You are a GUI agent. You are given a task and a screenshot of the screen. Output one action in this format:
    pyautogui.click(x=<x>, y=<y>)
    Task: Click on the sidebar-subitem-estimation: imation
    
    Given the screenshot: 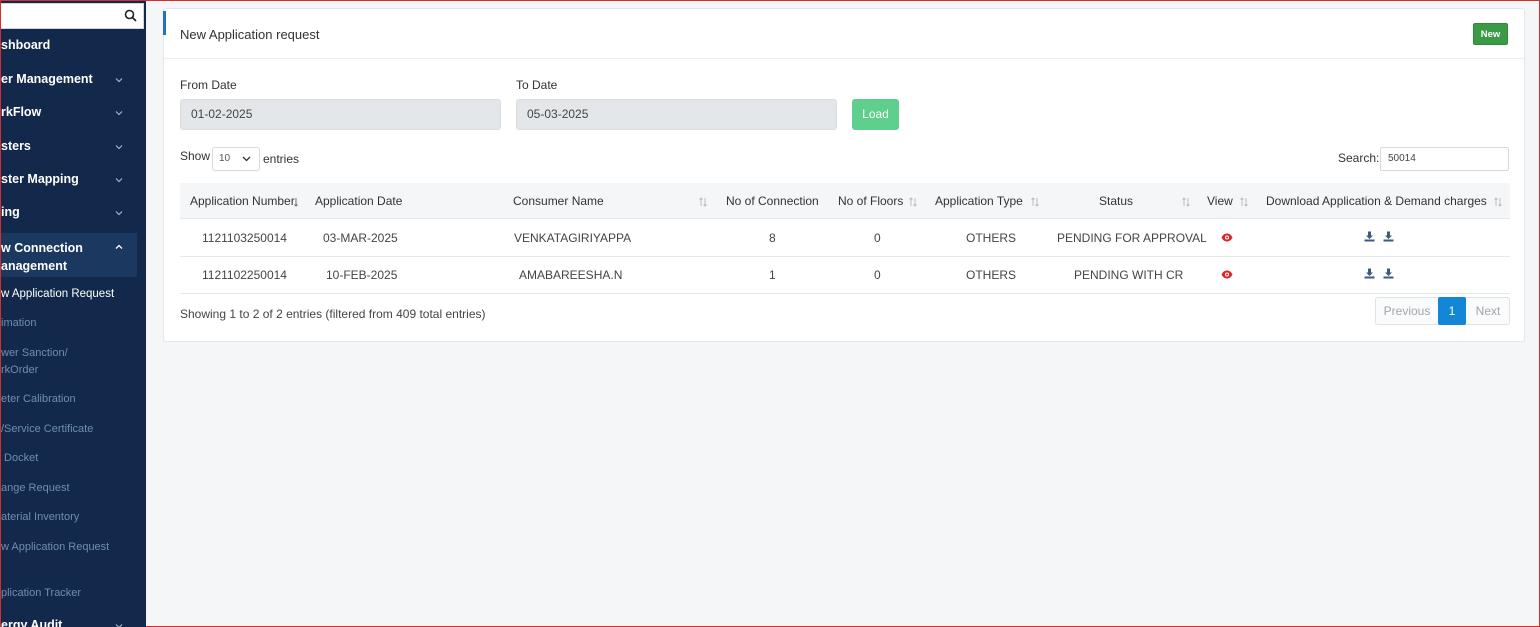 What is the action you would take?
    pyautogui.click(x=18, y=323)
    